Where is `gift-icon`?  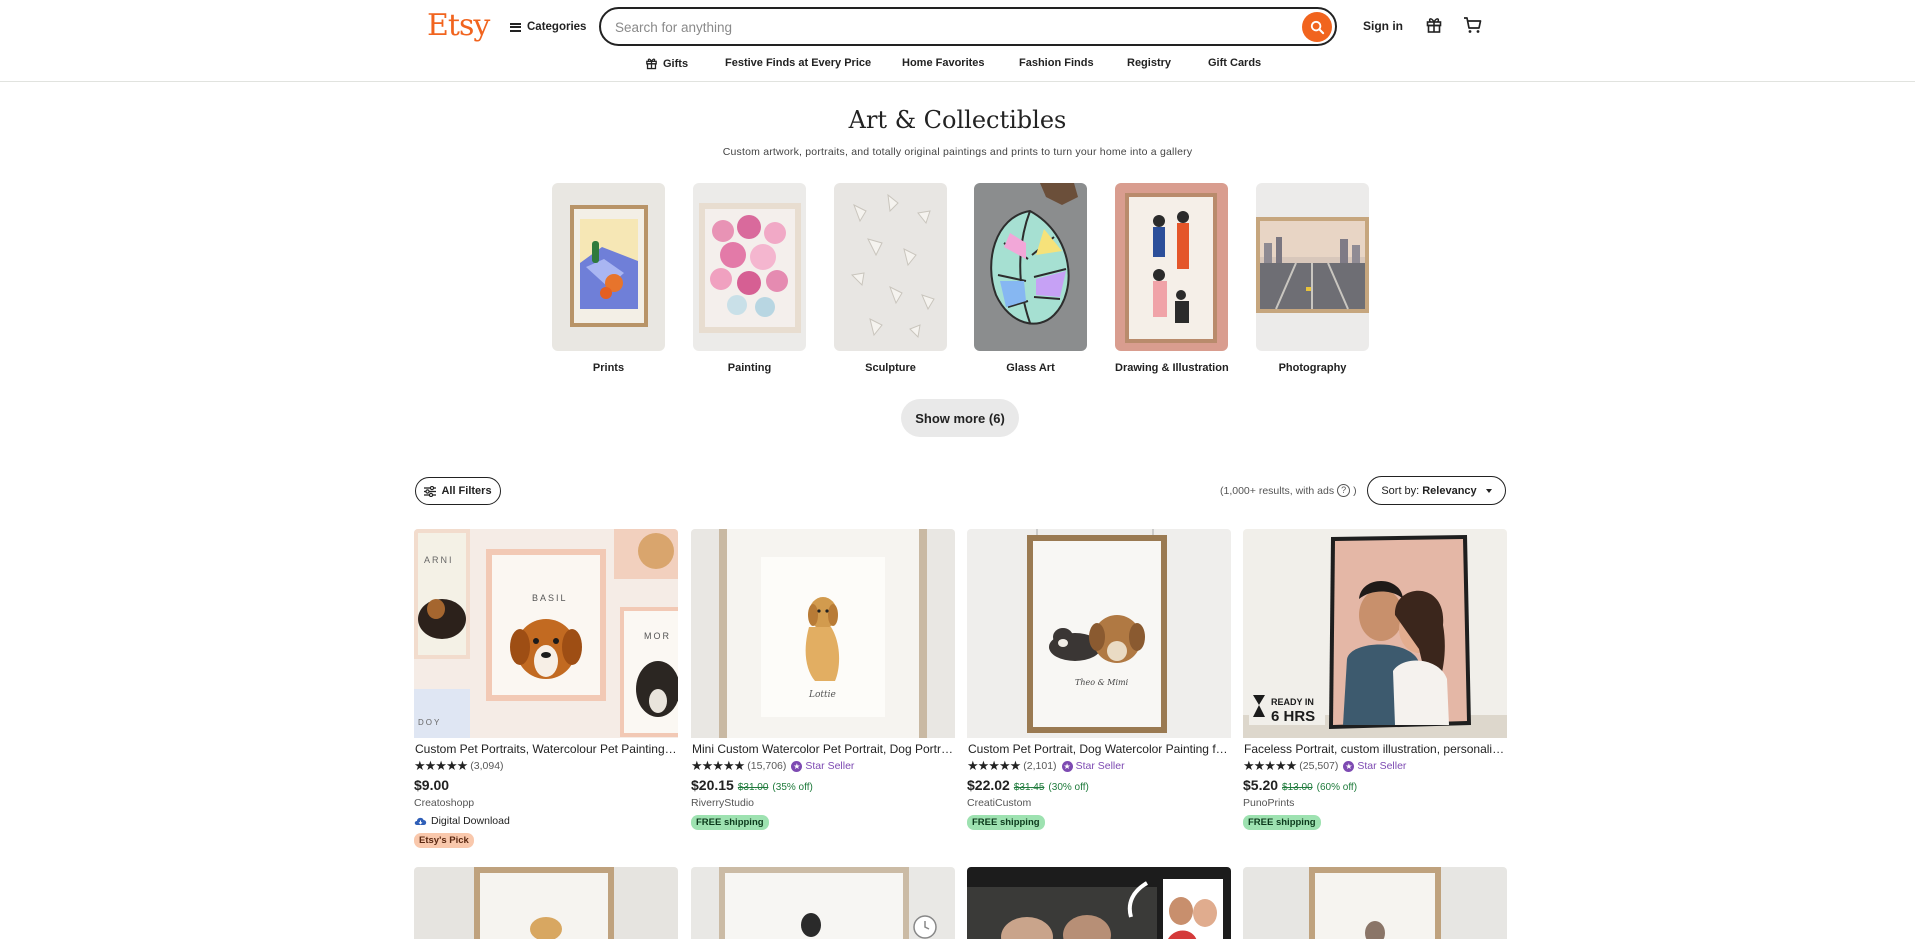 gift-icon is located at coordinates (1434, 25).